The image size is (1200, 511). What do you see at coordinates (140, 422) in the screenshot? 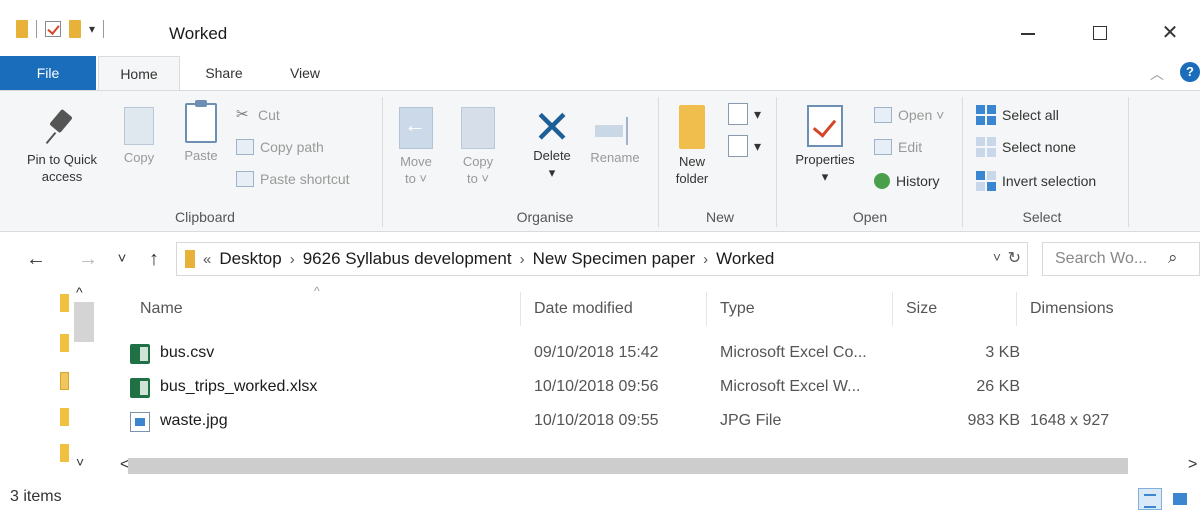
I see `jpg-image-icon` at bounding box center [140, 422].